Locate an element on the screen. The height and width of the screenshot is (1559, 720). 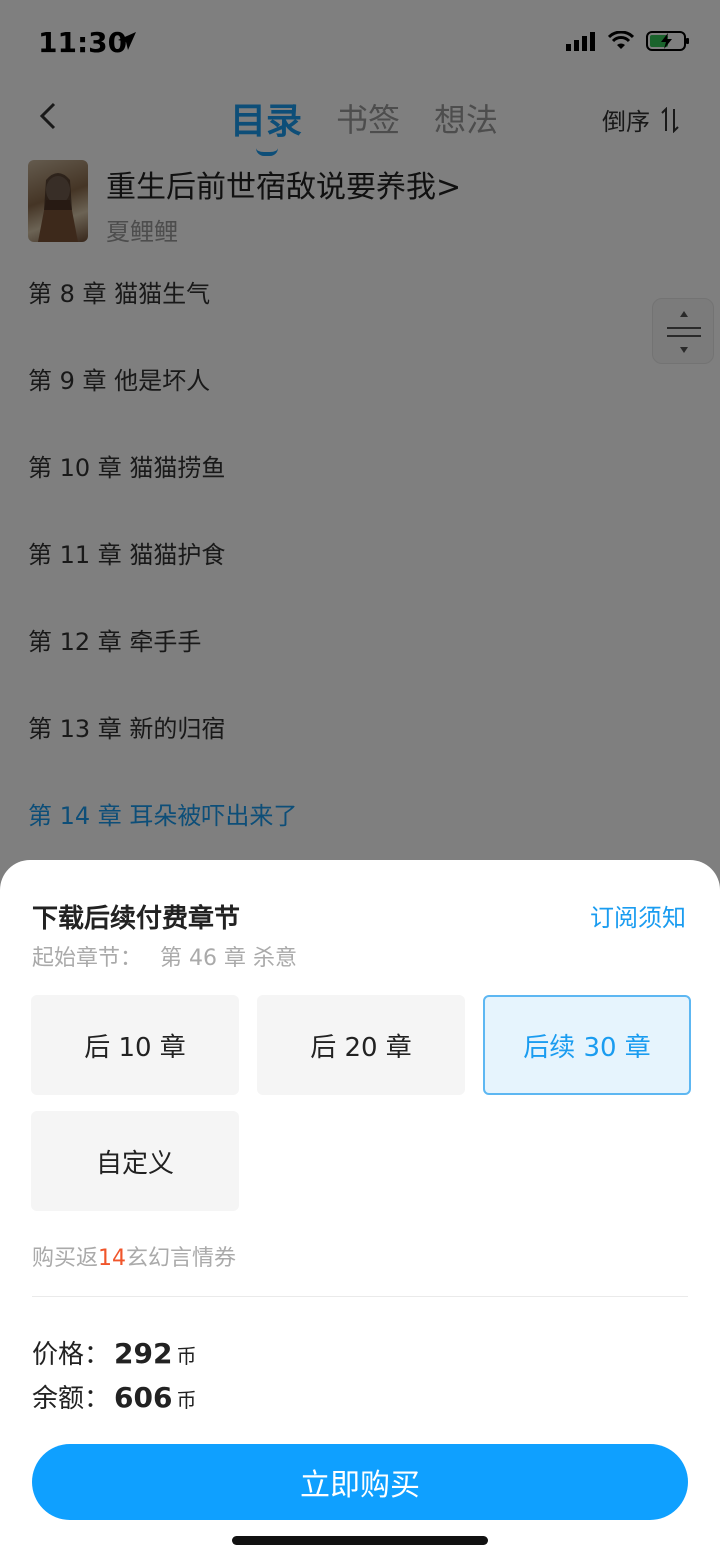
price-unit: 币 is located at coordinates (186, 1356).